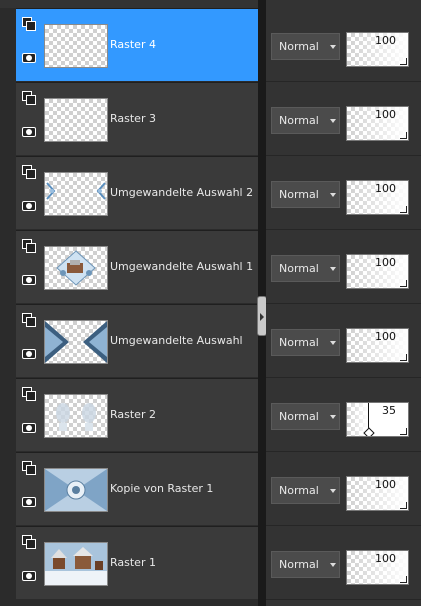 The height and width of the screenshot is (606, 421). Describe the element at coordinates (133, 118) in the screenshot. I see `layer-name: Raster 3` at that location.